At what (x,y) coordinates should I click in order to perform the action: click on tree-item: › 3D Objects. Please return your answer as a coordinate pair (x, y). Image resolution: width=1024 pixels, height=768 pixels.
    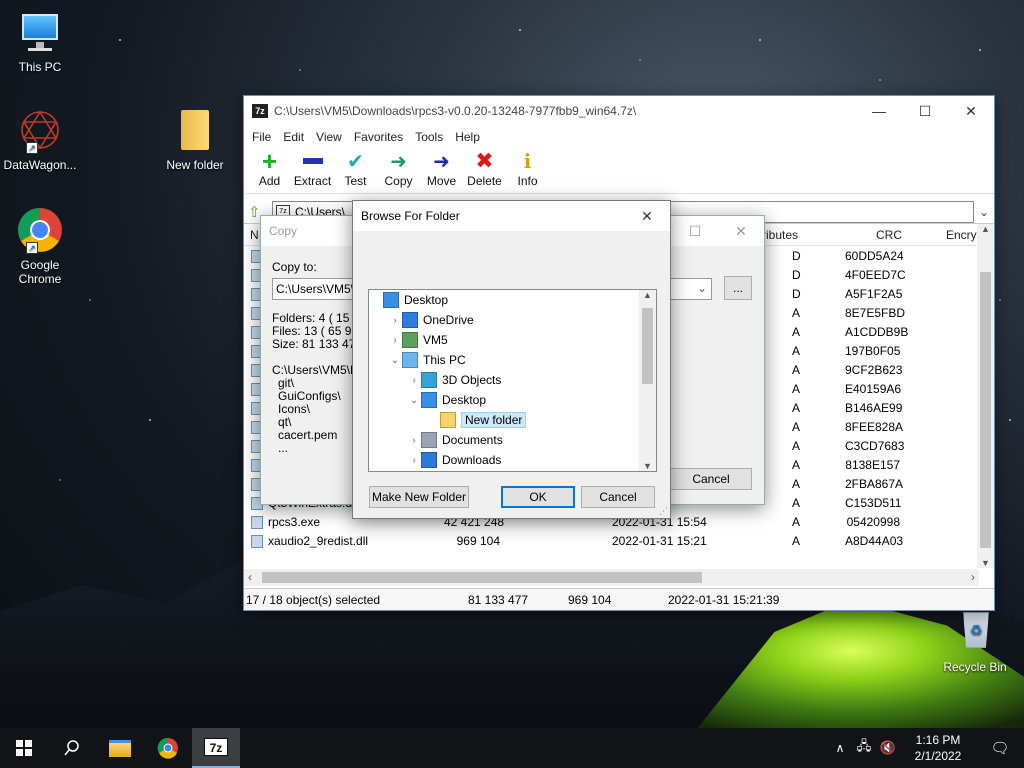
    Looking at the image, I should click on (505, 380).